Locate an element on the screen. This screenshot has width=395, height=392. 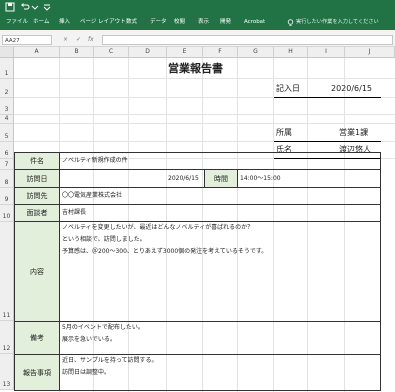
row-header-7: 7 is located at coordinates (7, 164).